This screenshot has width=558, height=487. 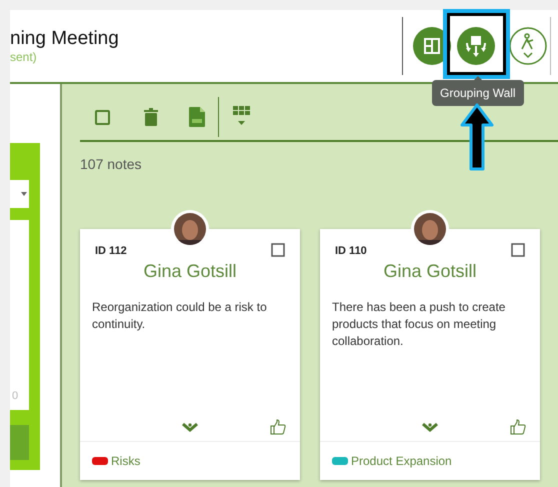 I want to click on note-text: Reorganization could be a risk to continuity., so click(x=179, y=315).